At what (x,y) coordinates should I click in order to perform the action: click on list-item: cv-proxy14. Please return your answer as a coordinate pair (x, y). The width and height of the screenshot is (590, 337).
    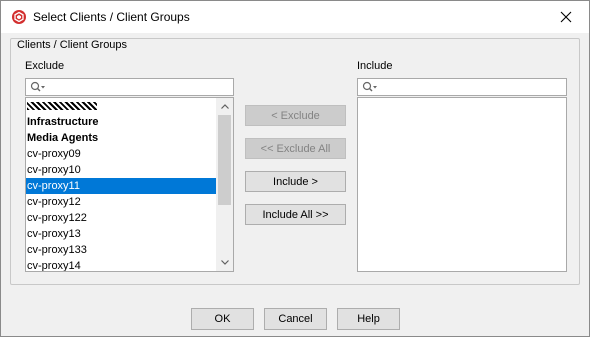
    Looking at the image, I should click on (121, 265).